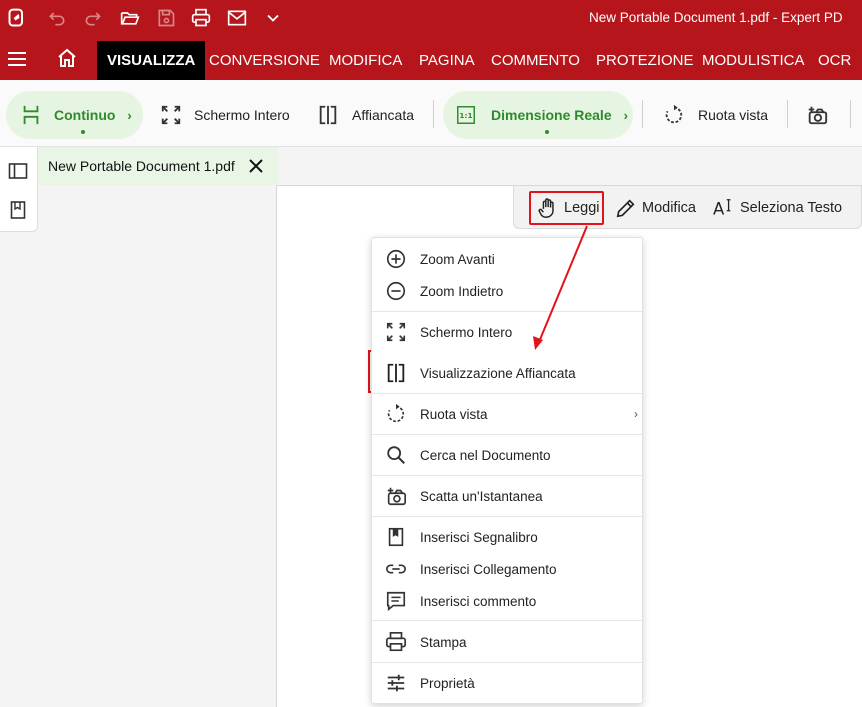  Describe the element at coordinates (273, 18) in the screenshot. I see `chevron-down-icon` at that location.